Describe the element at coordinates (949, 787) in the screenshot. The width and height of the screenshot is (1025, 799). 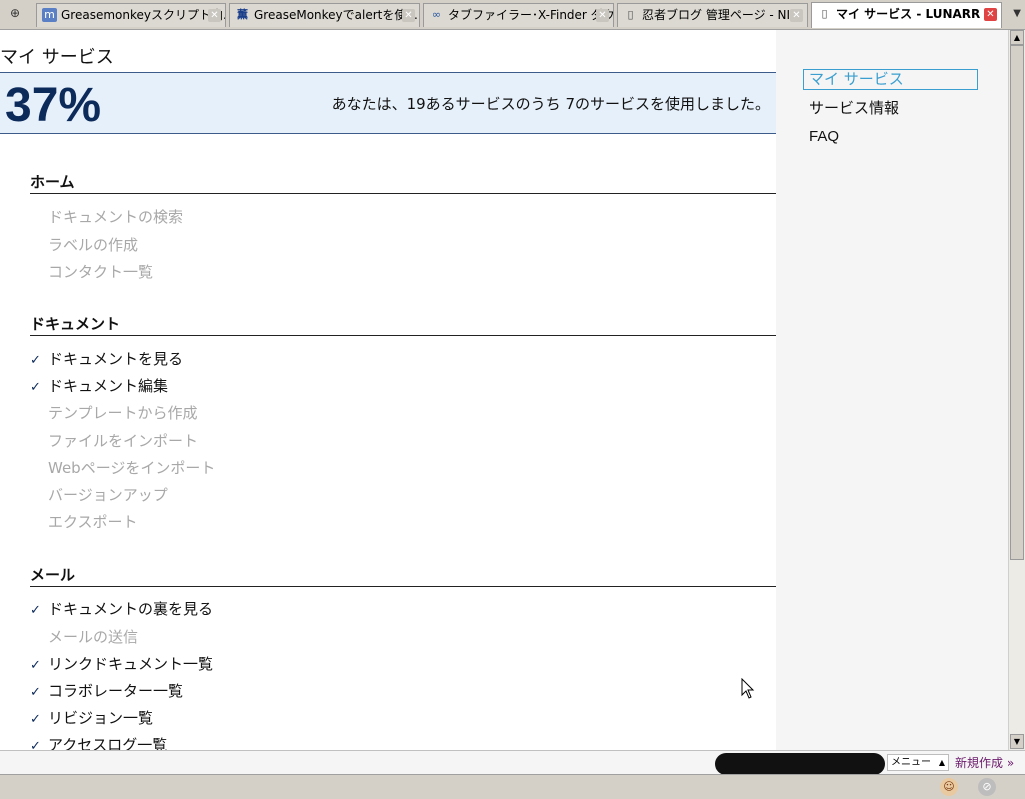
I see `greasemonkey-icon: ☺` at that location.